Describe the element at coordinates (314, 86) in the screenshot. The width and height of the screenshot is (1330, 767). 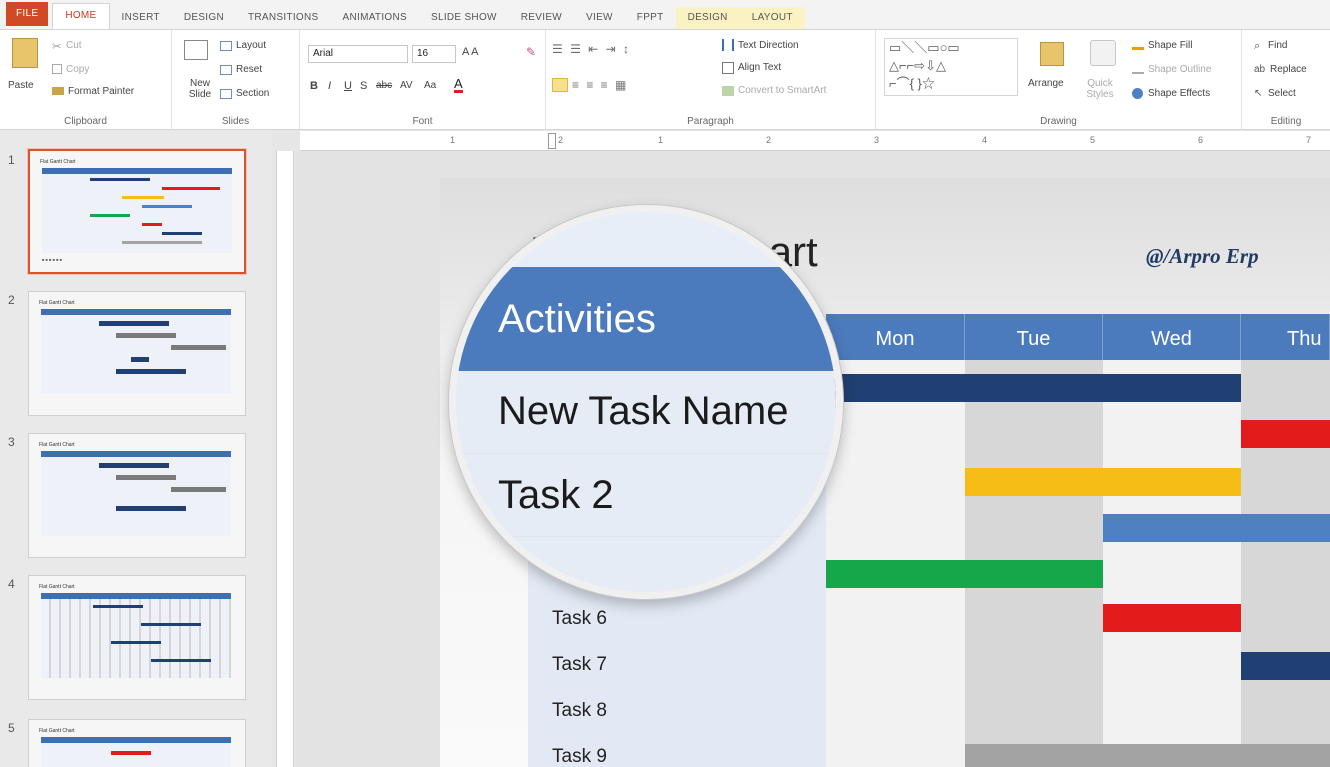
I see `bold-button: B` at that location.